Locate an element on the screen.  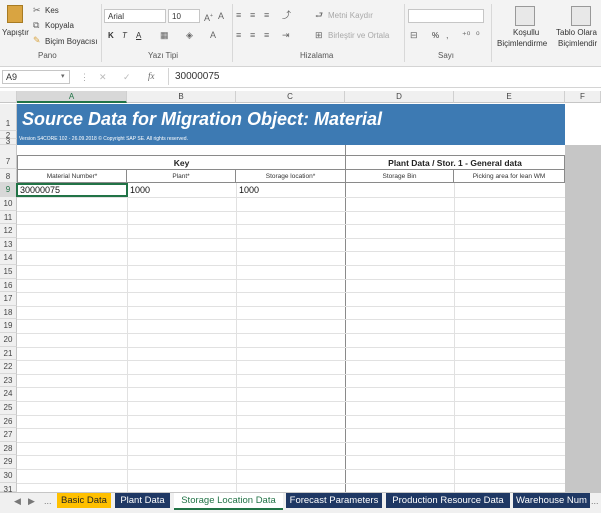
align-top-icon: ≡ is located at coordinates (238, 15).